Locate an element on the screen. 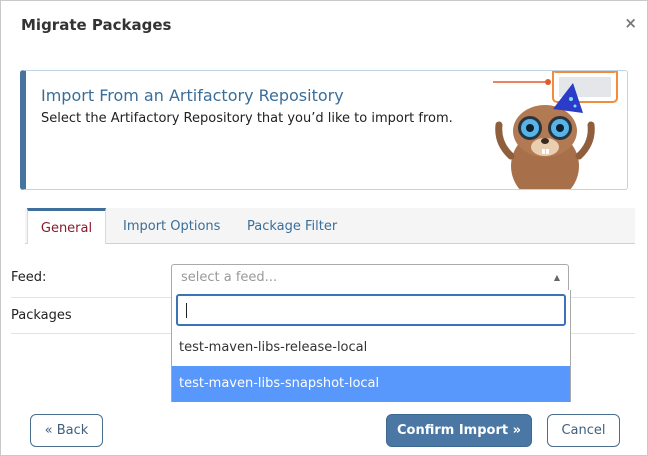  feed-search-input is located at coordinates (371, 310).